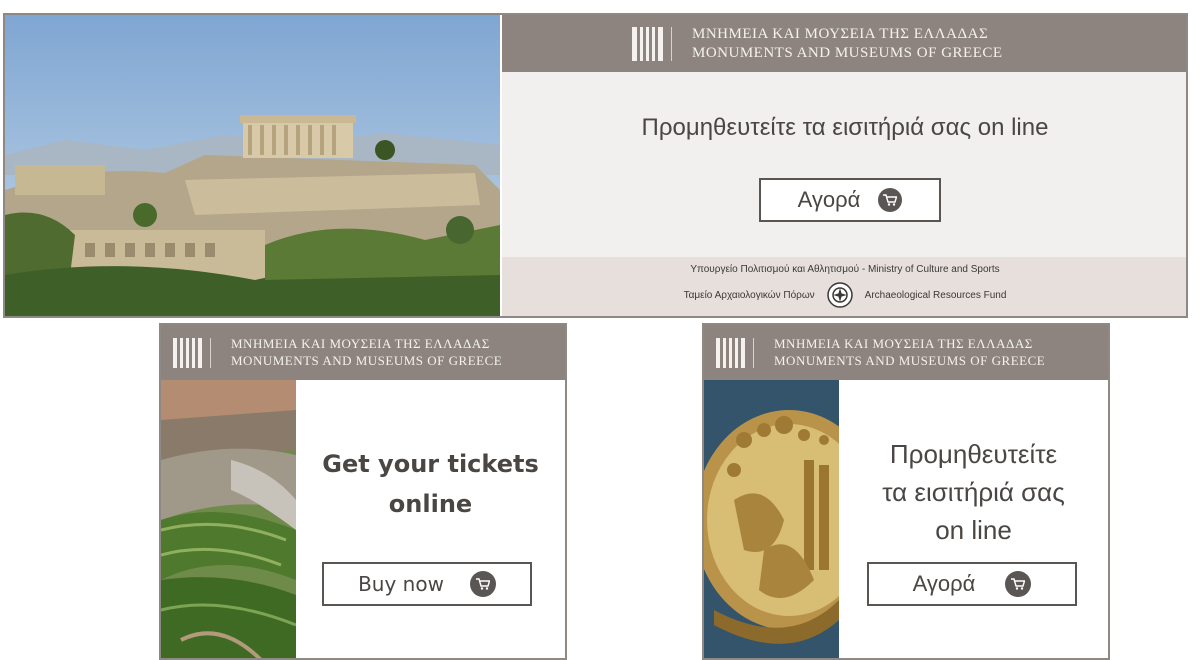 This screenshot has width=1200, height=660. What do you see at coordinates (749, 295) in the screenshot?
I see `fund-greek-label: Ταμείο Αρχαιολογικών Πόρων` at bounding box center [749, 295].